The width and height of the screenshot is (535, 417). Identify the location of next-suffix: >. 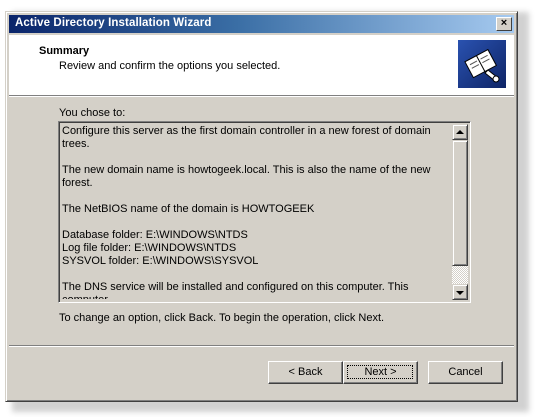
(392, 372).